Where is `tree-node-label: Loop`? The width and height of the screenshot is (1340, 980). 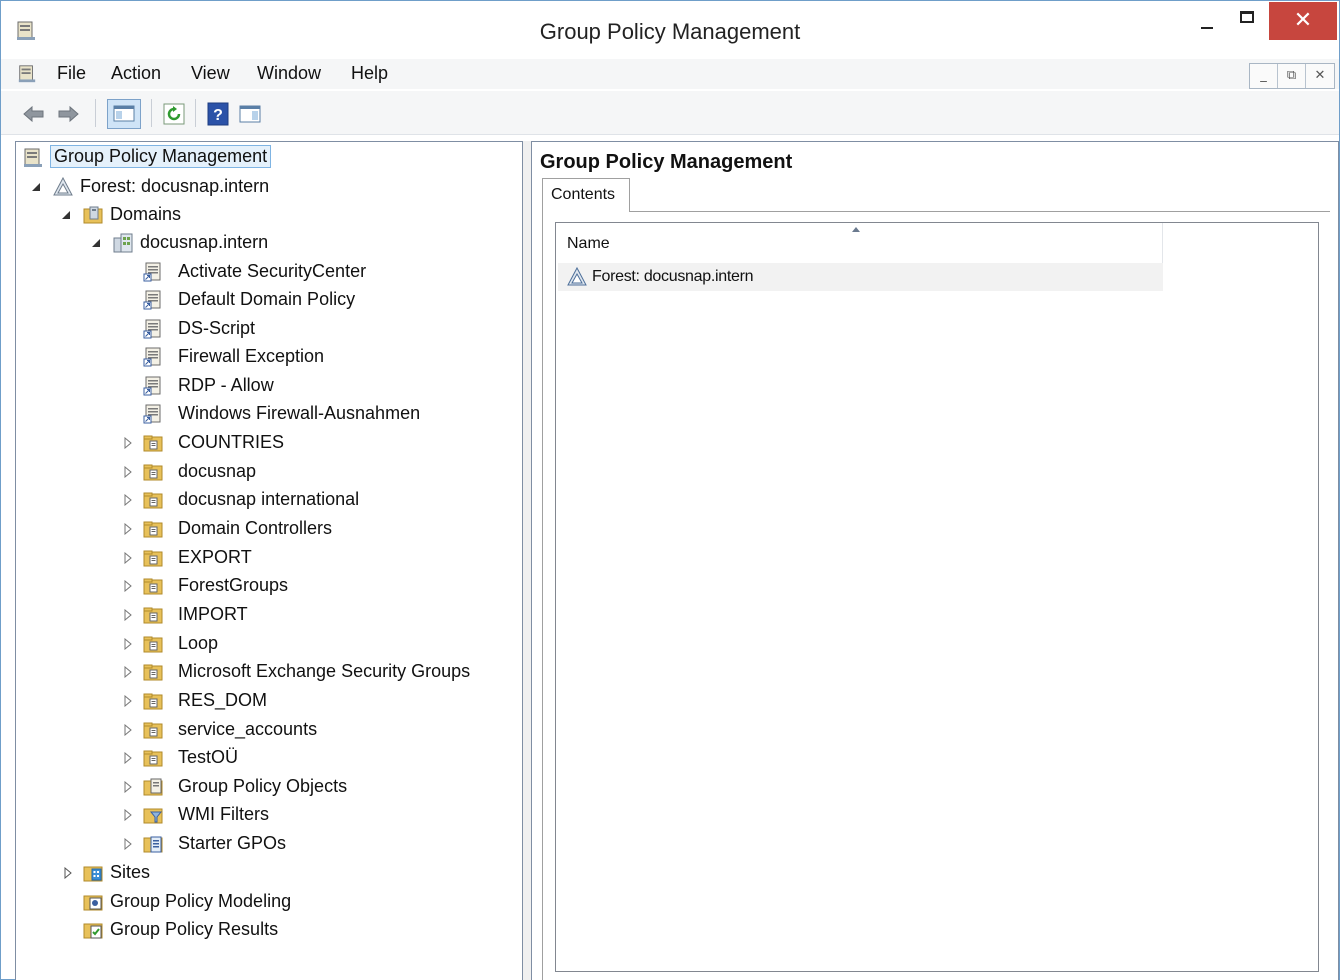
tree-node-label: Loop is located at coordinates (198, 643).